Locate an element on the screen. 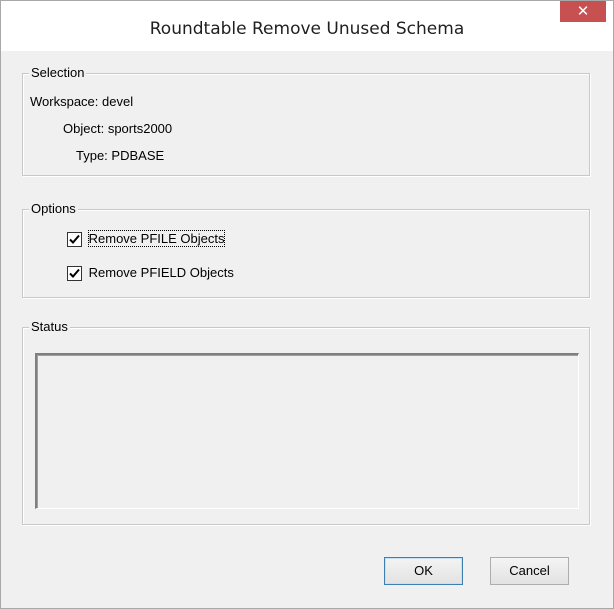 This screenshot has width=614, height=609. options-legend: Options is located at coordinates (53, 208).